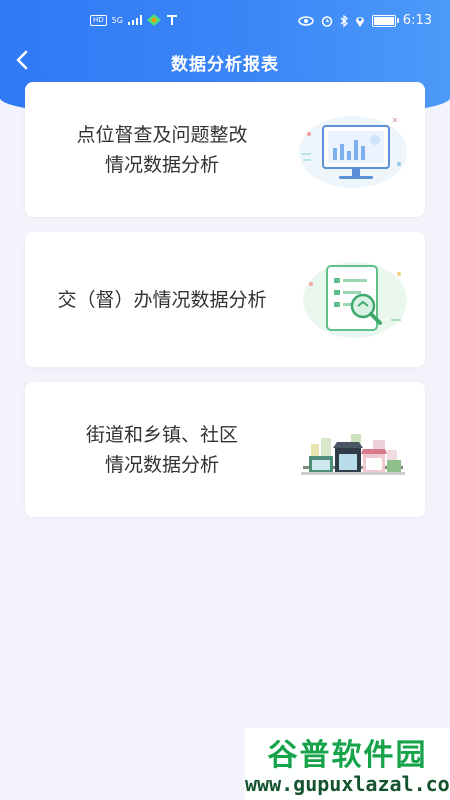  I want to click on network-label: 5G, so click(117, 20).